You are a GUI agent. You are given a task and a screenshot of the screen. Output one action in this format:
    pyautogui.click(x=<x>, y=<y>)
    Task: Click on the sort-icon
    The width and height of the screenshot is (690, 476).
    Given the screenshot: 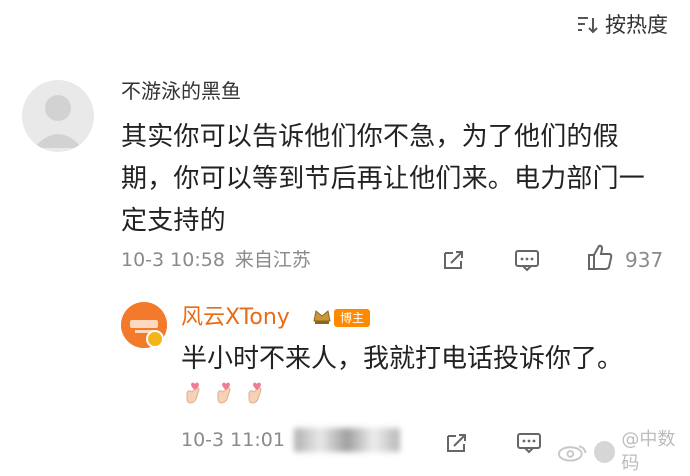 What is the action you would take?
    pyautogui.click(x=588, y=25)
    